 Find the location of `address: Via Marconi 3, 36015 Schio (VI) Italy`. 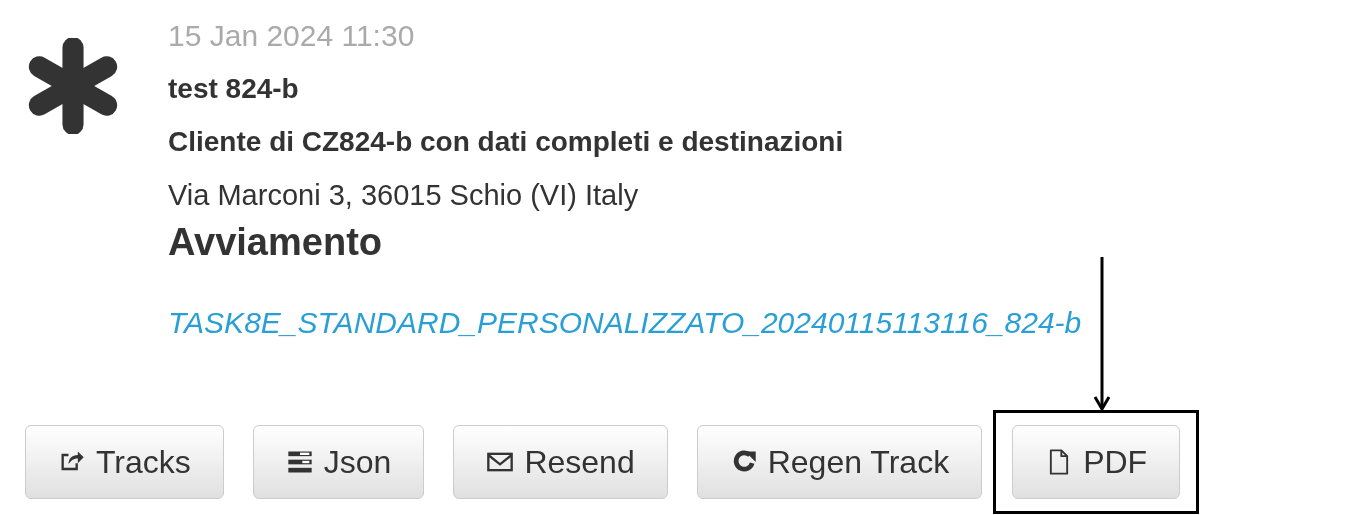

address: Via Marconi 3, 36015 Schio (VI) Italy is located at coordinates (404, 195).